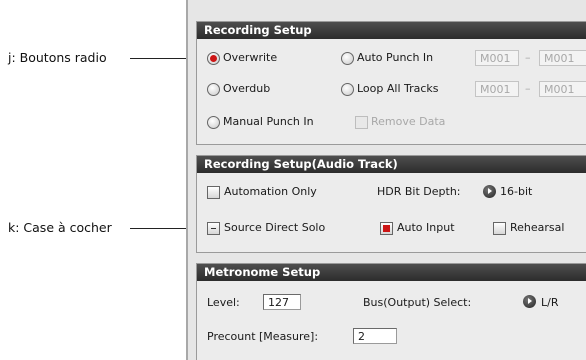 Image resolution: width=586 pixels, height=360 pixels. What do you see at coordinates (408, 121) in the screenshot?
I see `remove-data-label: Remove Data` at bounding box center [408, 121].